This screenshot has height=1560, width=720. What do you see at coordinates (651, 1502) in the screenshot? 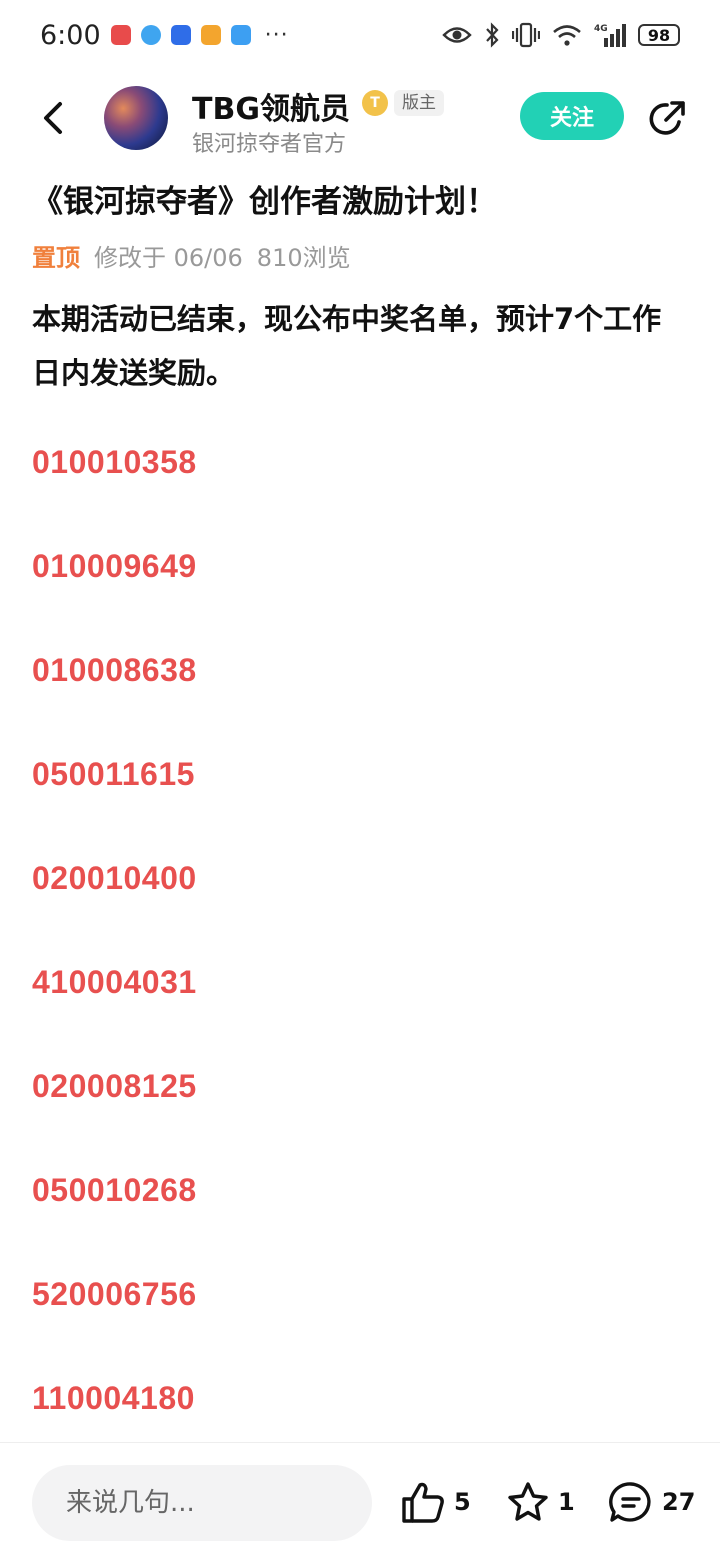
I see `comments-button: 27` at bounding box center [651, 1502].